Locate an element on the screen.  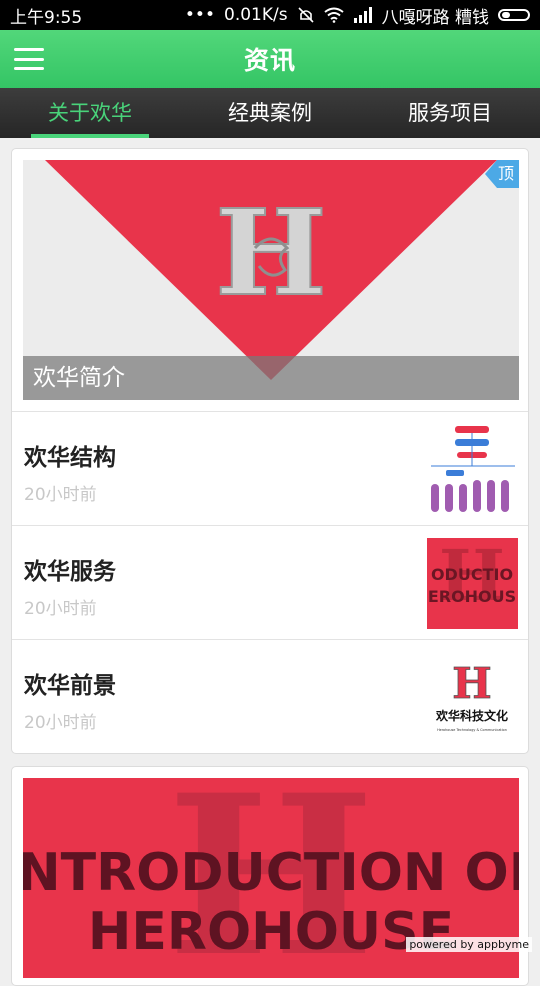
status-bar: 上午9:55 ••• 0.01K/s 八嘎呀路 糟钱 is located at coordinates (270, 15).